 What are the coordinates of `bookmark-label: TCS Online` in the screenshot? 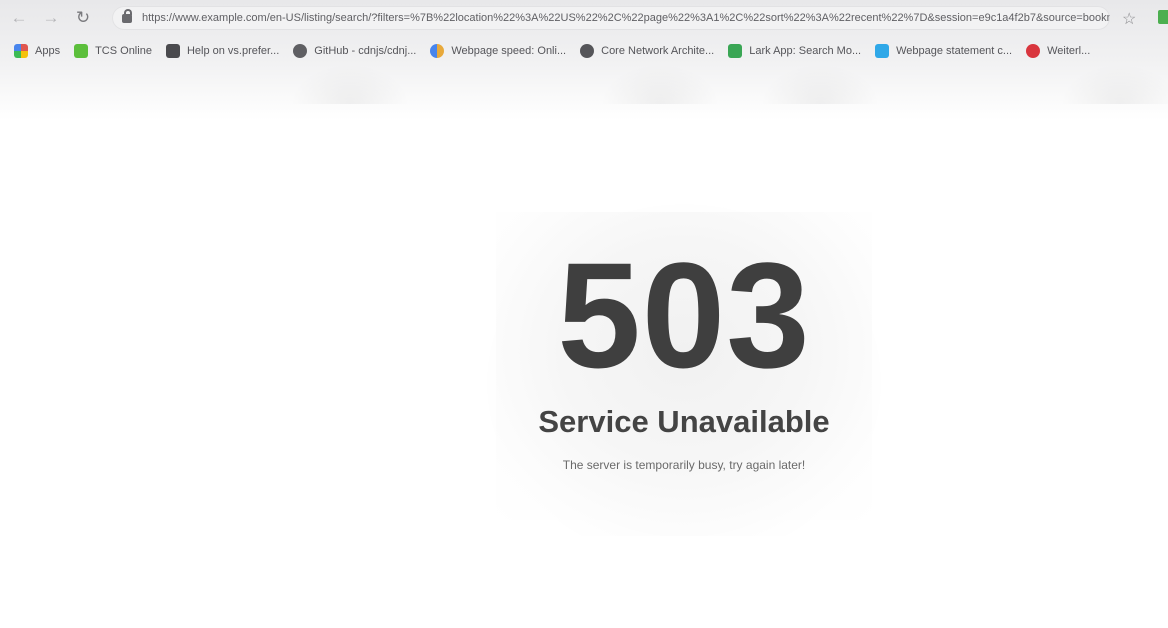 It's located at (123, 51).